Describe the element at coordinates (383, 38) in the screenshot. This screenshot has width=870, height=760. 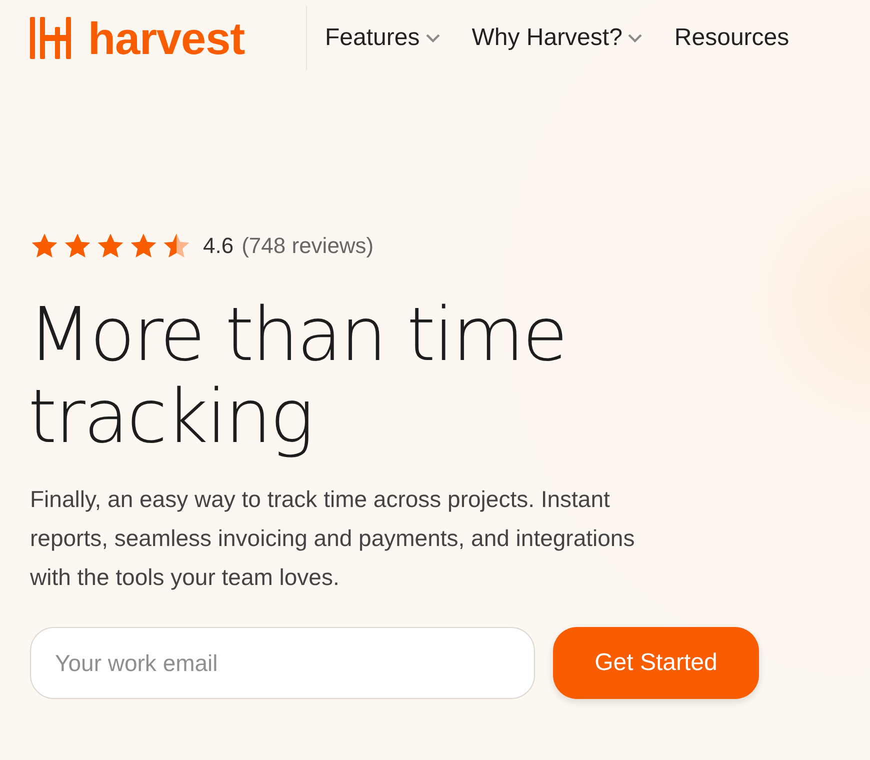
I see `nav-link: Features` at that location.